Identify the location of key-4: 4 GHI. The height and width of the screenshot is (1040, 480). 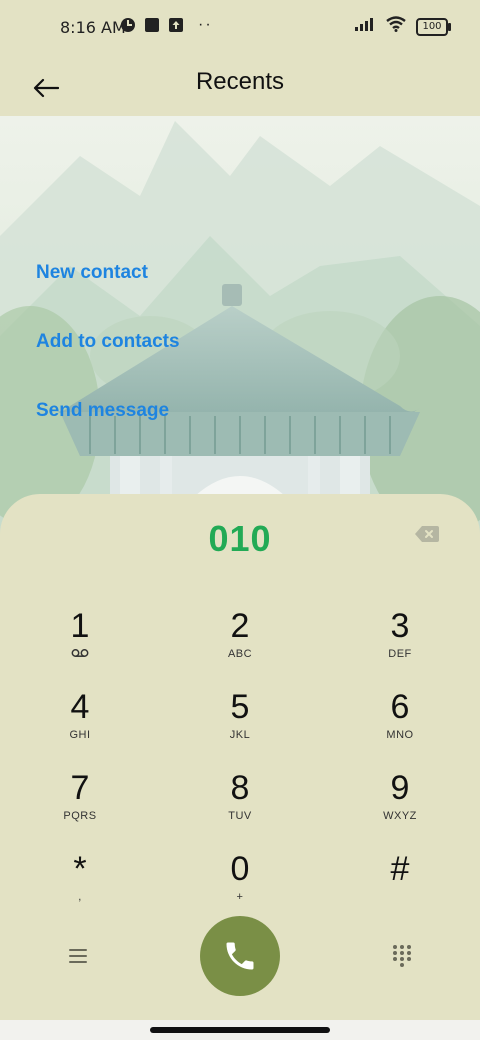
(80, 724).